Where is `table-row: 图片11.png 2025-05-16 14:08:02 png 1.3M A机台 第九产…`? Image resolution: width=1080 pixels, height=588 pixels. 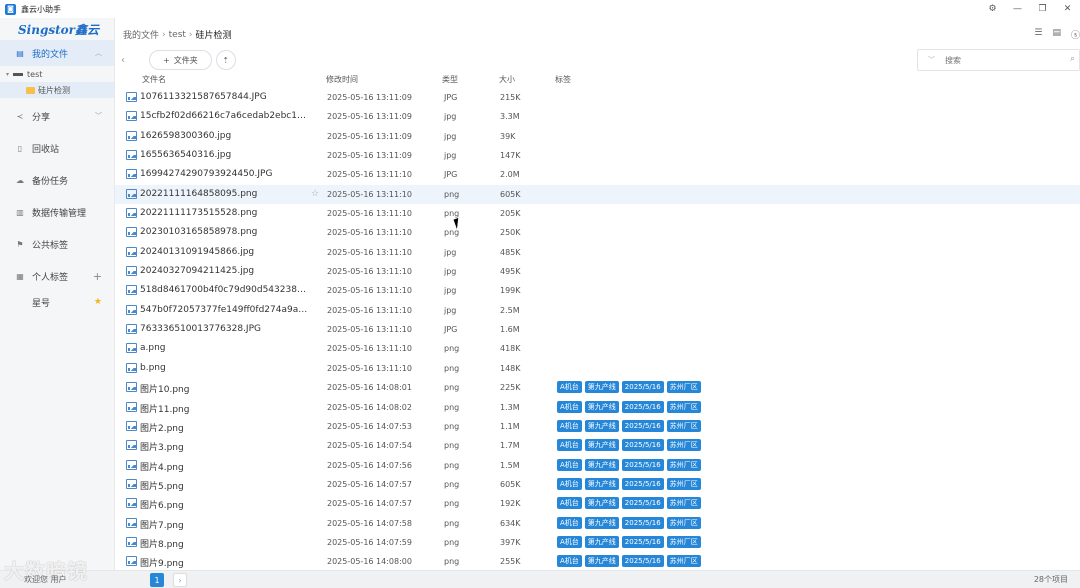 table-row: 图片11.png 2025-05-16 14:08:02 png 1.3M A机台 第九产… is located at coordinates (597, 407).